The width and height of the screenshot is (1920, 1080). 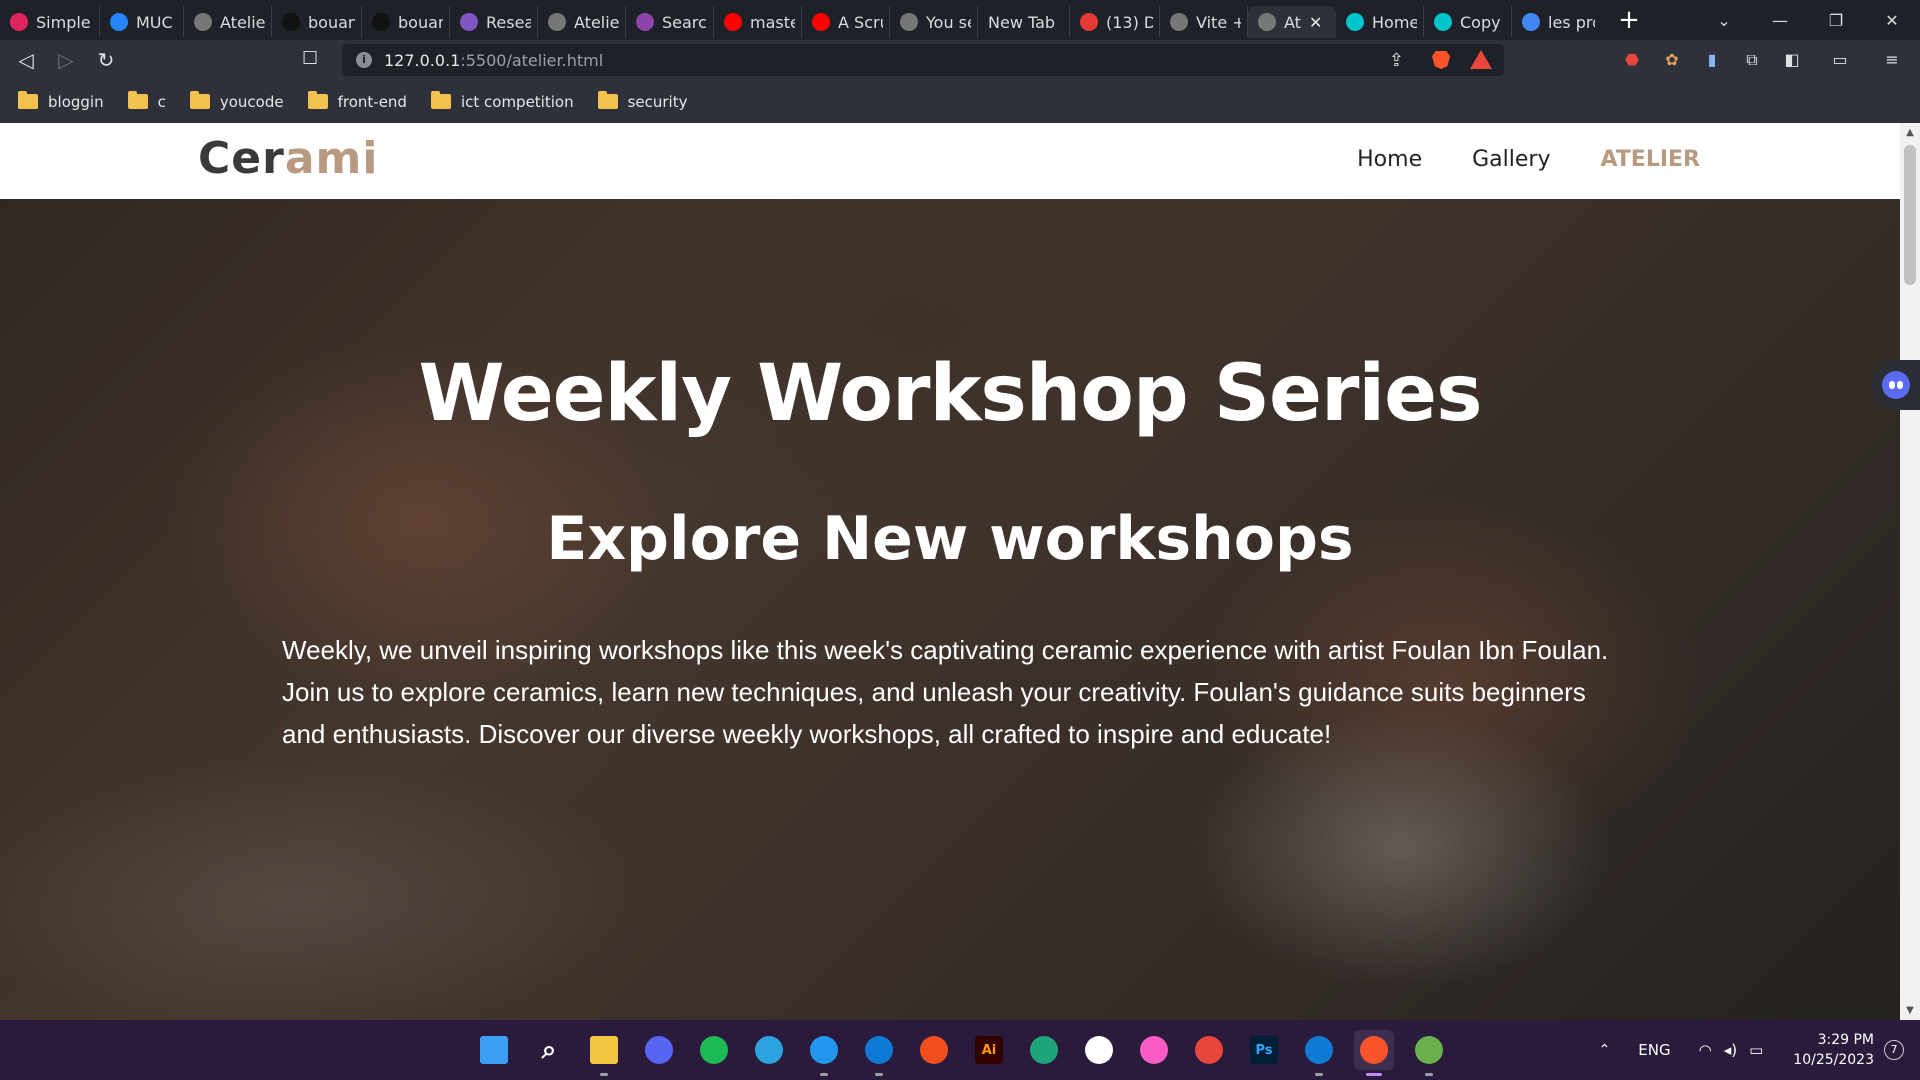 What do you see at coordinates (1605, 1050) in the screenshot?
I see `tray-overflow-chevron-icon: ⌃` at bounding box center [1605, 1050].